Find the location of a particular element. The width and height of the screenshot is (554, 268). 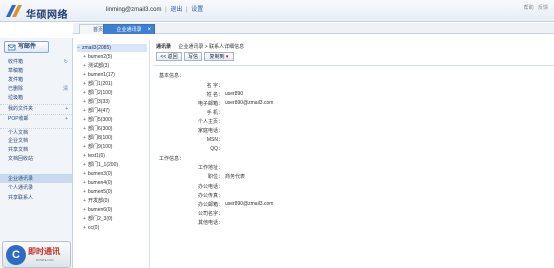

sidebar-item-spam: 垃圾箱 is located at coordinates (36, 98).